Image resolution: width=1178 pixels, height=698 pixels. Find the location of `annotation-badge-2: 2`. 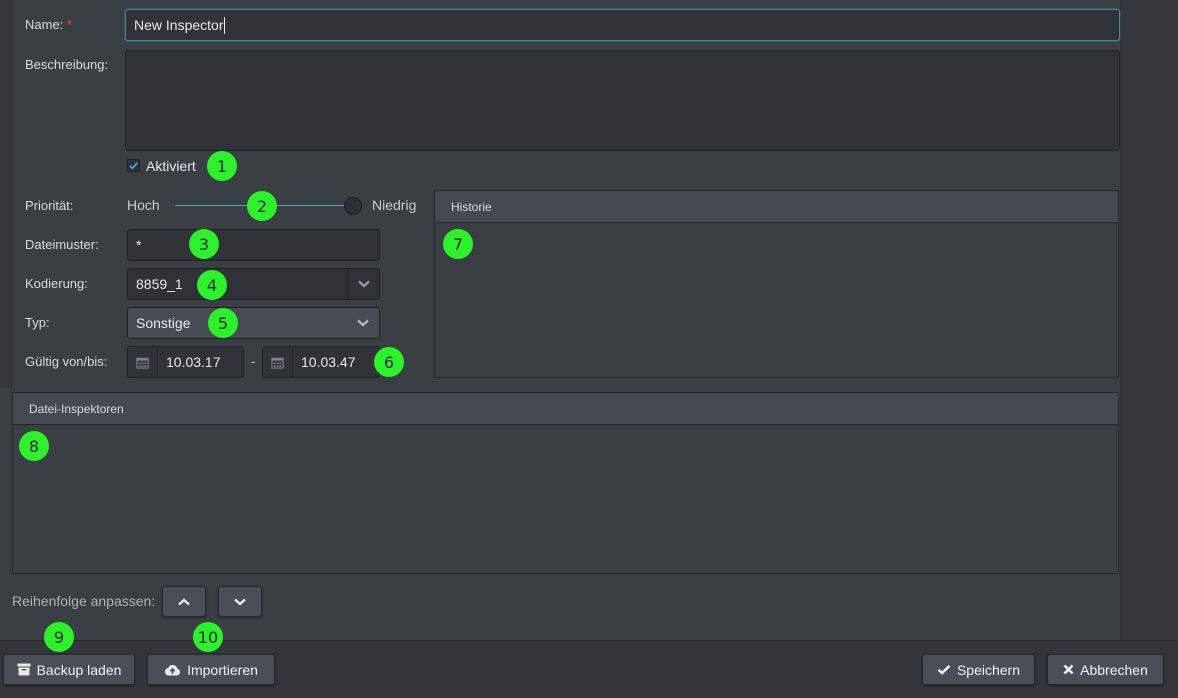

annotation-badge-2: 2 is located at coordinates (262, 206).